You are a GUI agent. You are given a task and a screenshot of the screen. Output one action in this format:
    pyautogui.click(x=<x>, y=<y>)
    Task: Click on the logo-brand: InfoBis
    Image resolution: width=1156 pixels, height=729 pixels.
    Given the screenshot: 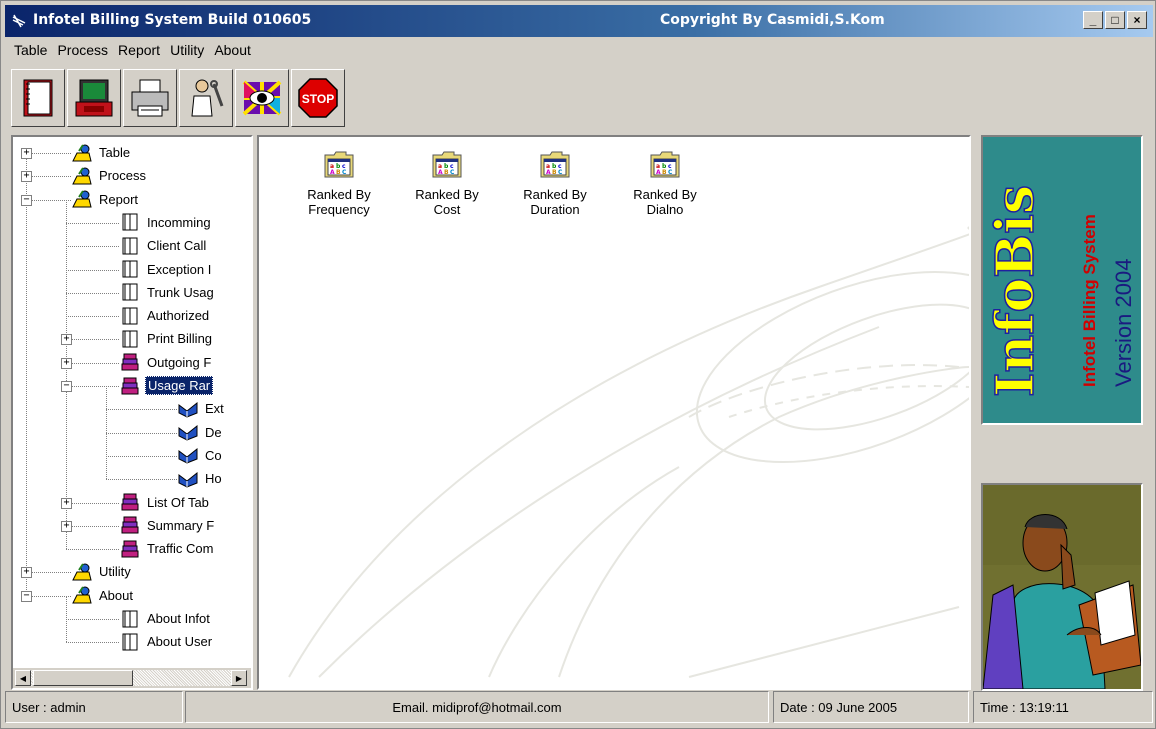 What is the action you would take?
    pyautogui.click(x=1015, y=291)
    